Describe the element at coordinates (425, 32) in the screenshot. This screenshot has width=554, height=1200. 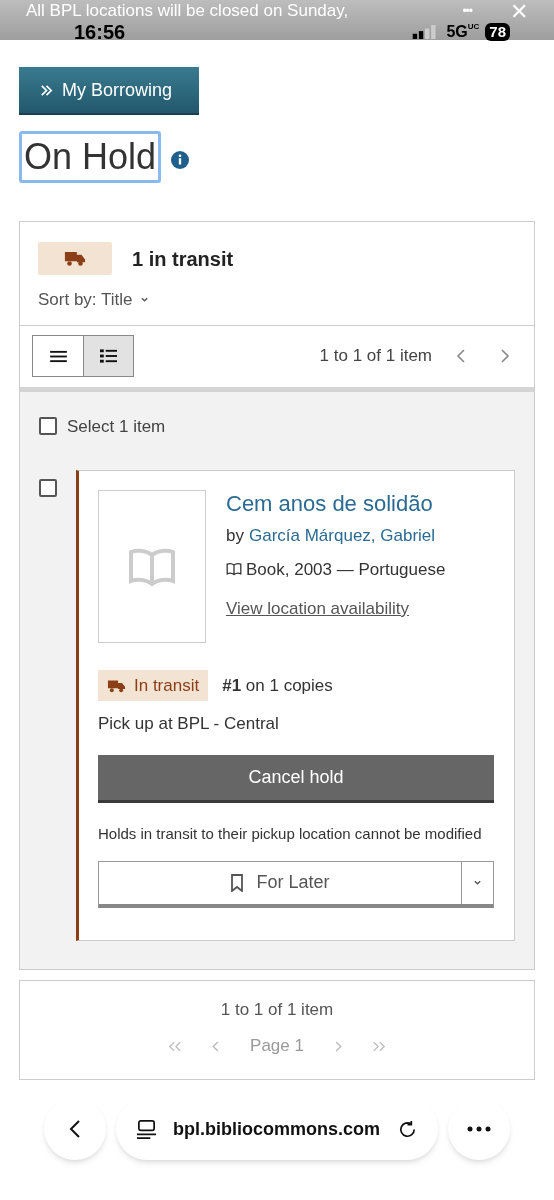
I see `signal-icon` at that location.